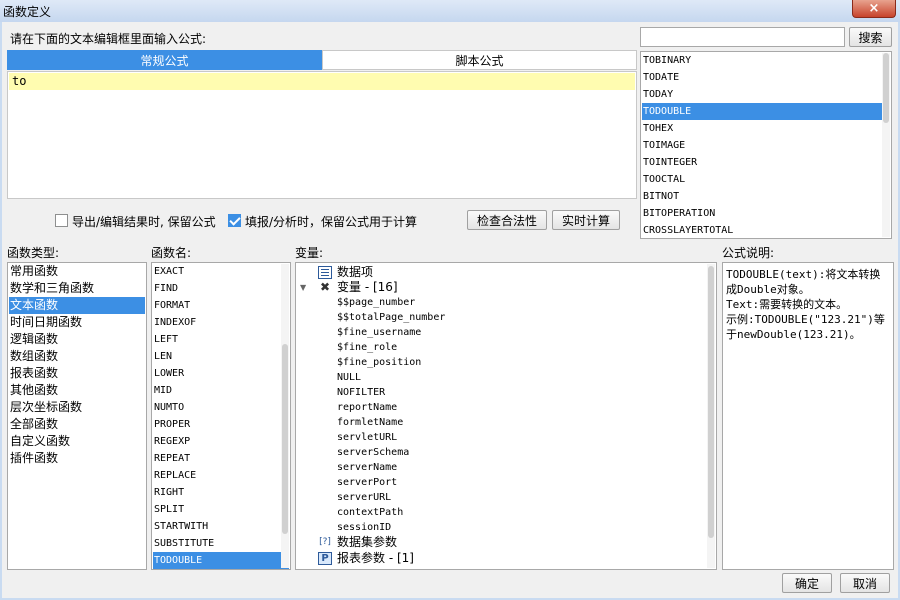 The width and height of the screenshot is (900, 600). I want to click on close-button: ×, so click(874, 9).